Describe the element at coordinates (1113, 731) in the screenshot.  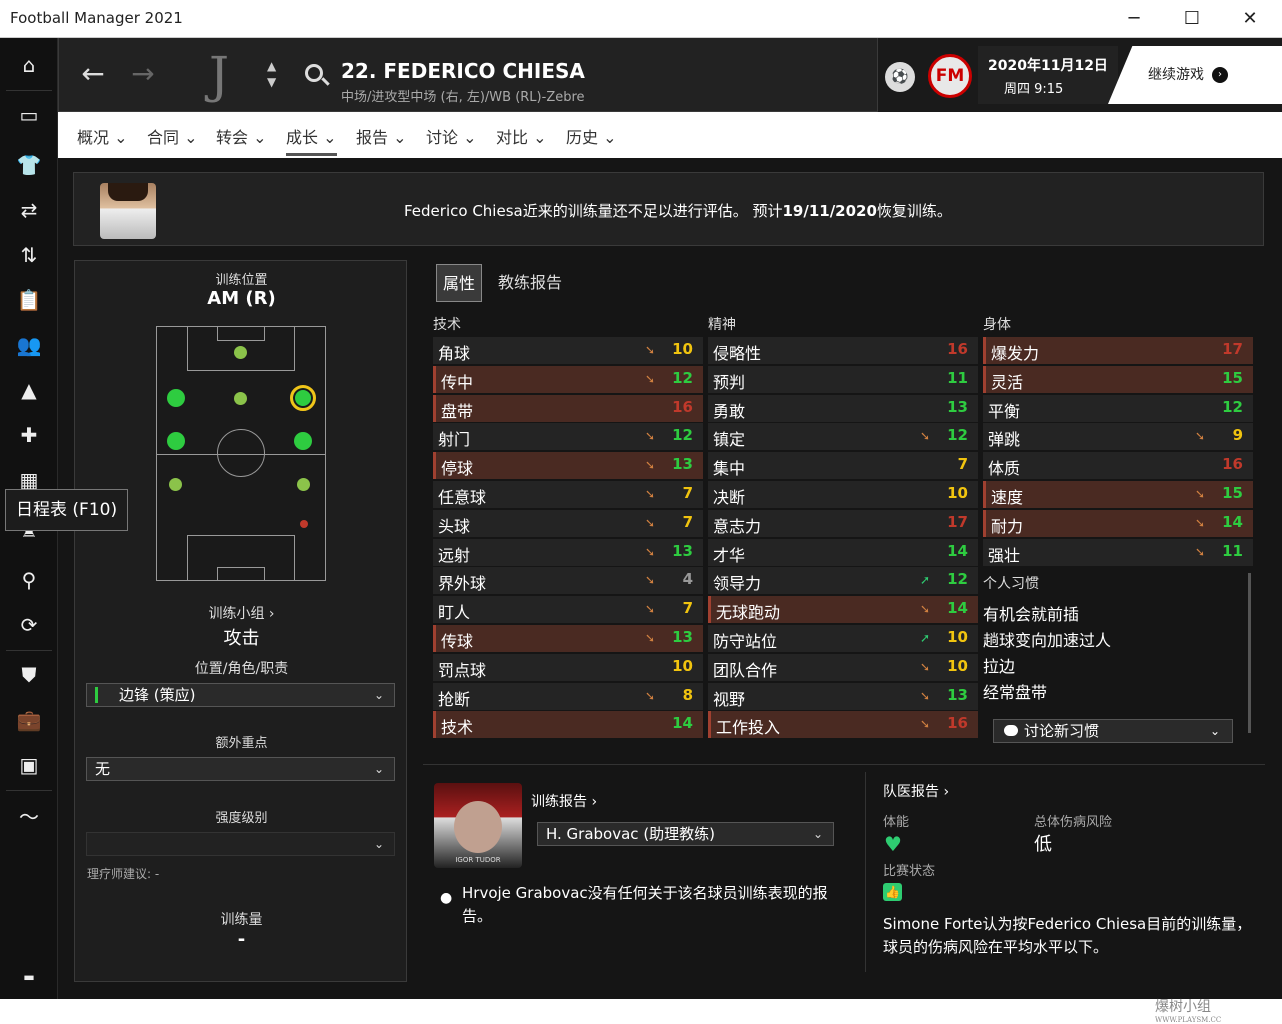
I see `discuss-trait-button: 讨论新习惯 ⌄` at that location.